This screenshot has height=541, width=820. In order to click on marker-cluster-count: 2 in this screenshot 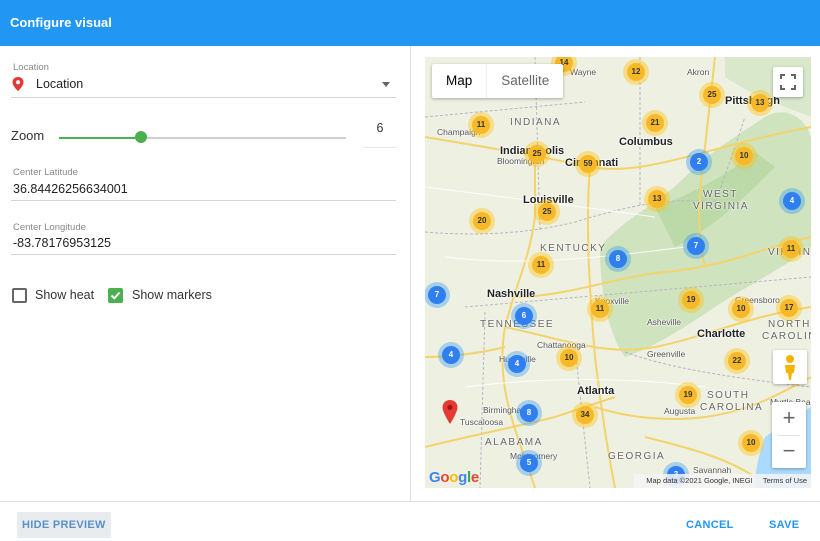, I will do `click(699, 162)`.